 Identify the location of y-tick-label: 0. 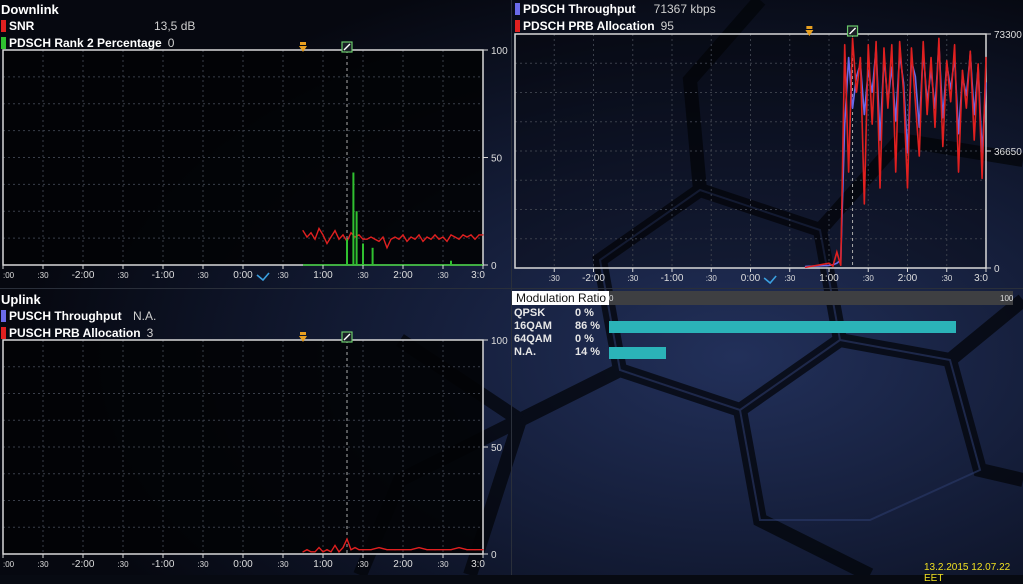
(494, 266).